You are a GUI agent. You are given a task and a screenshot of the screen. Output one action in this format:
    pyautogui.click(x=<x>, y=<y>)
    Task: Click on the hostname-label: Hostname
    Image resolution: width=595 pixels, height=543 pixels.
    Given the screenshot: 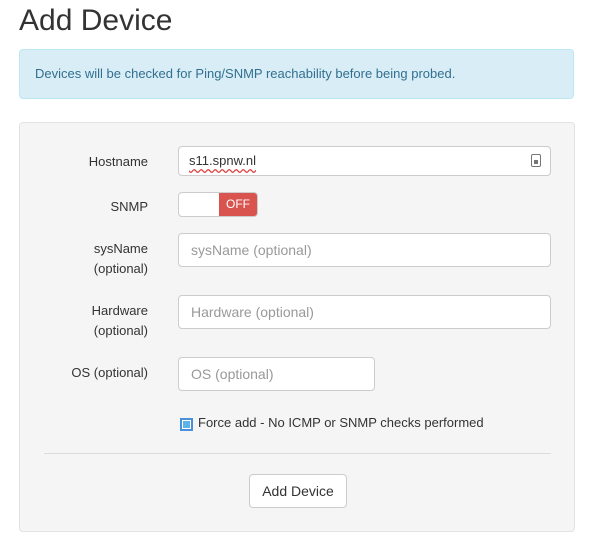 What is the action you would take?
    pyautogui.click(x=118, y=161)
    